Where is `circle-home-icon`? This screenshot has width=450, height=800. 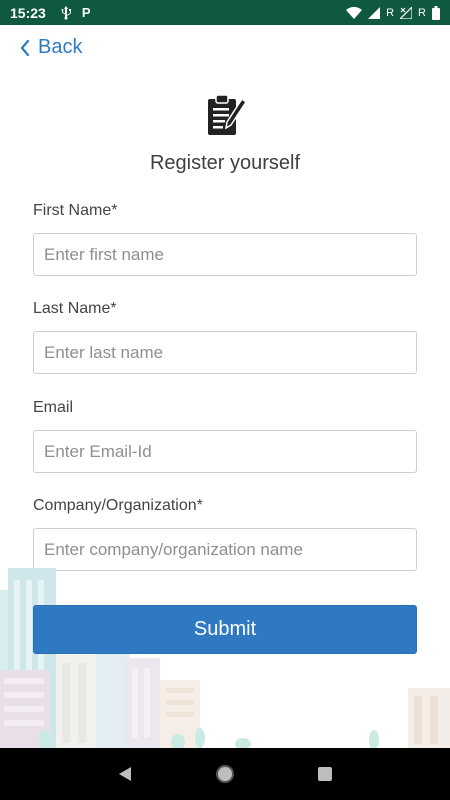
circle-home-icon is located at coordinates (225, 774).